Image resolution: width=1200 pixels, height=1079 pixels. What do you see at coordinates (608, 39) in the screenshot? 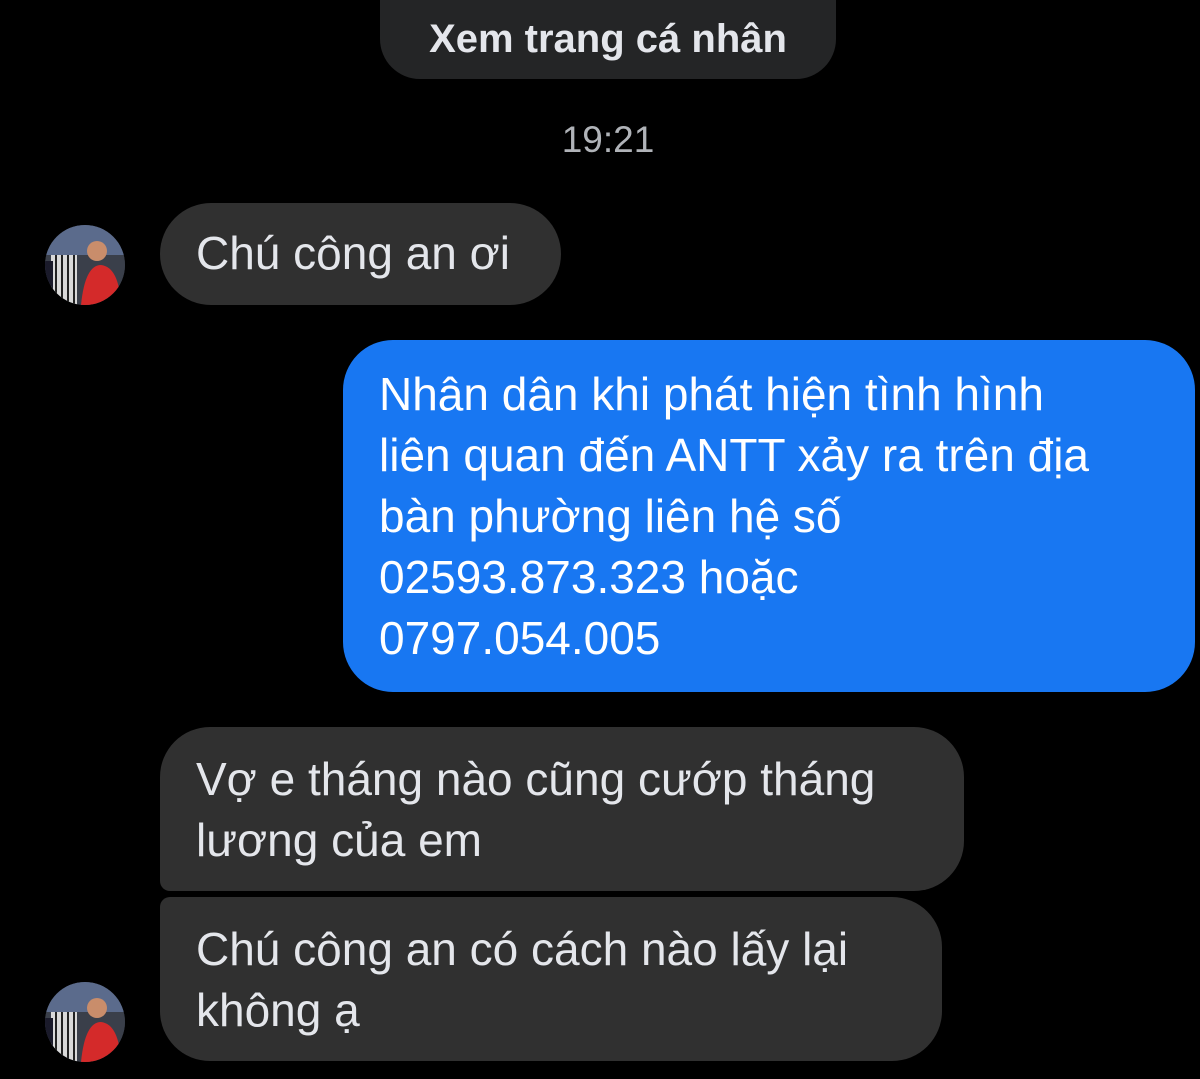
I see `view-profile-button: Xem trang cá nhân` at bounding box center [608, 39].